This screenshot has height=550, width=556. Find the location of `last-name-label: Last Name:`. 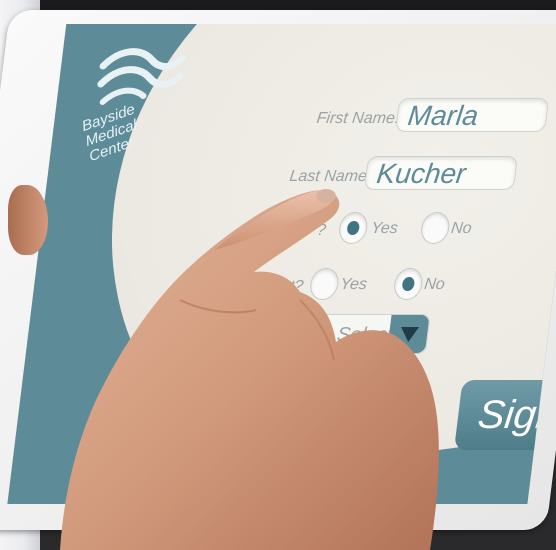

last-name-label: Last Name: is located at coordinates (330, 176).